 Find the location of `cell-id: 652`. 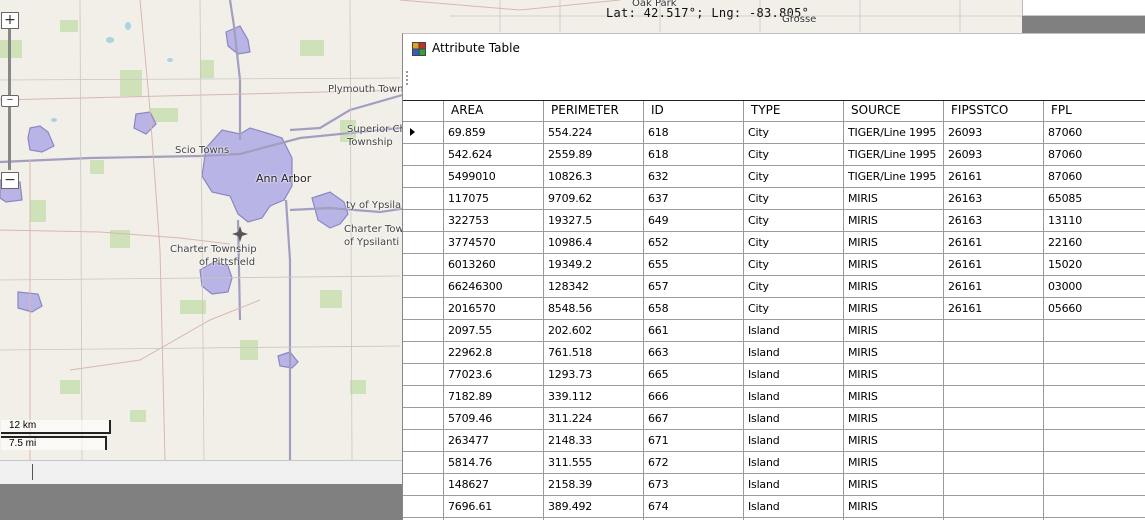

cell-id: 652 is located at coordinates (694, 243).